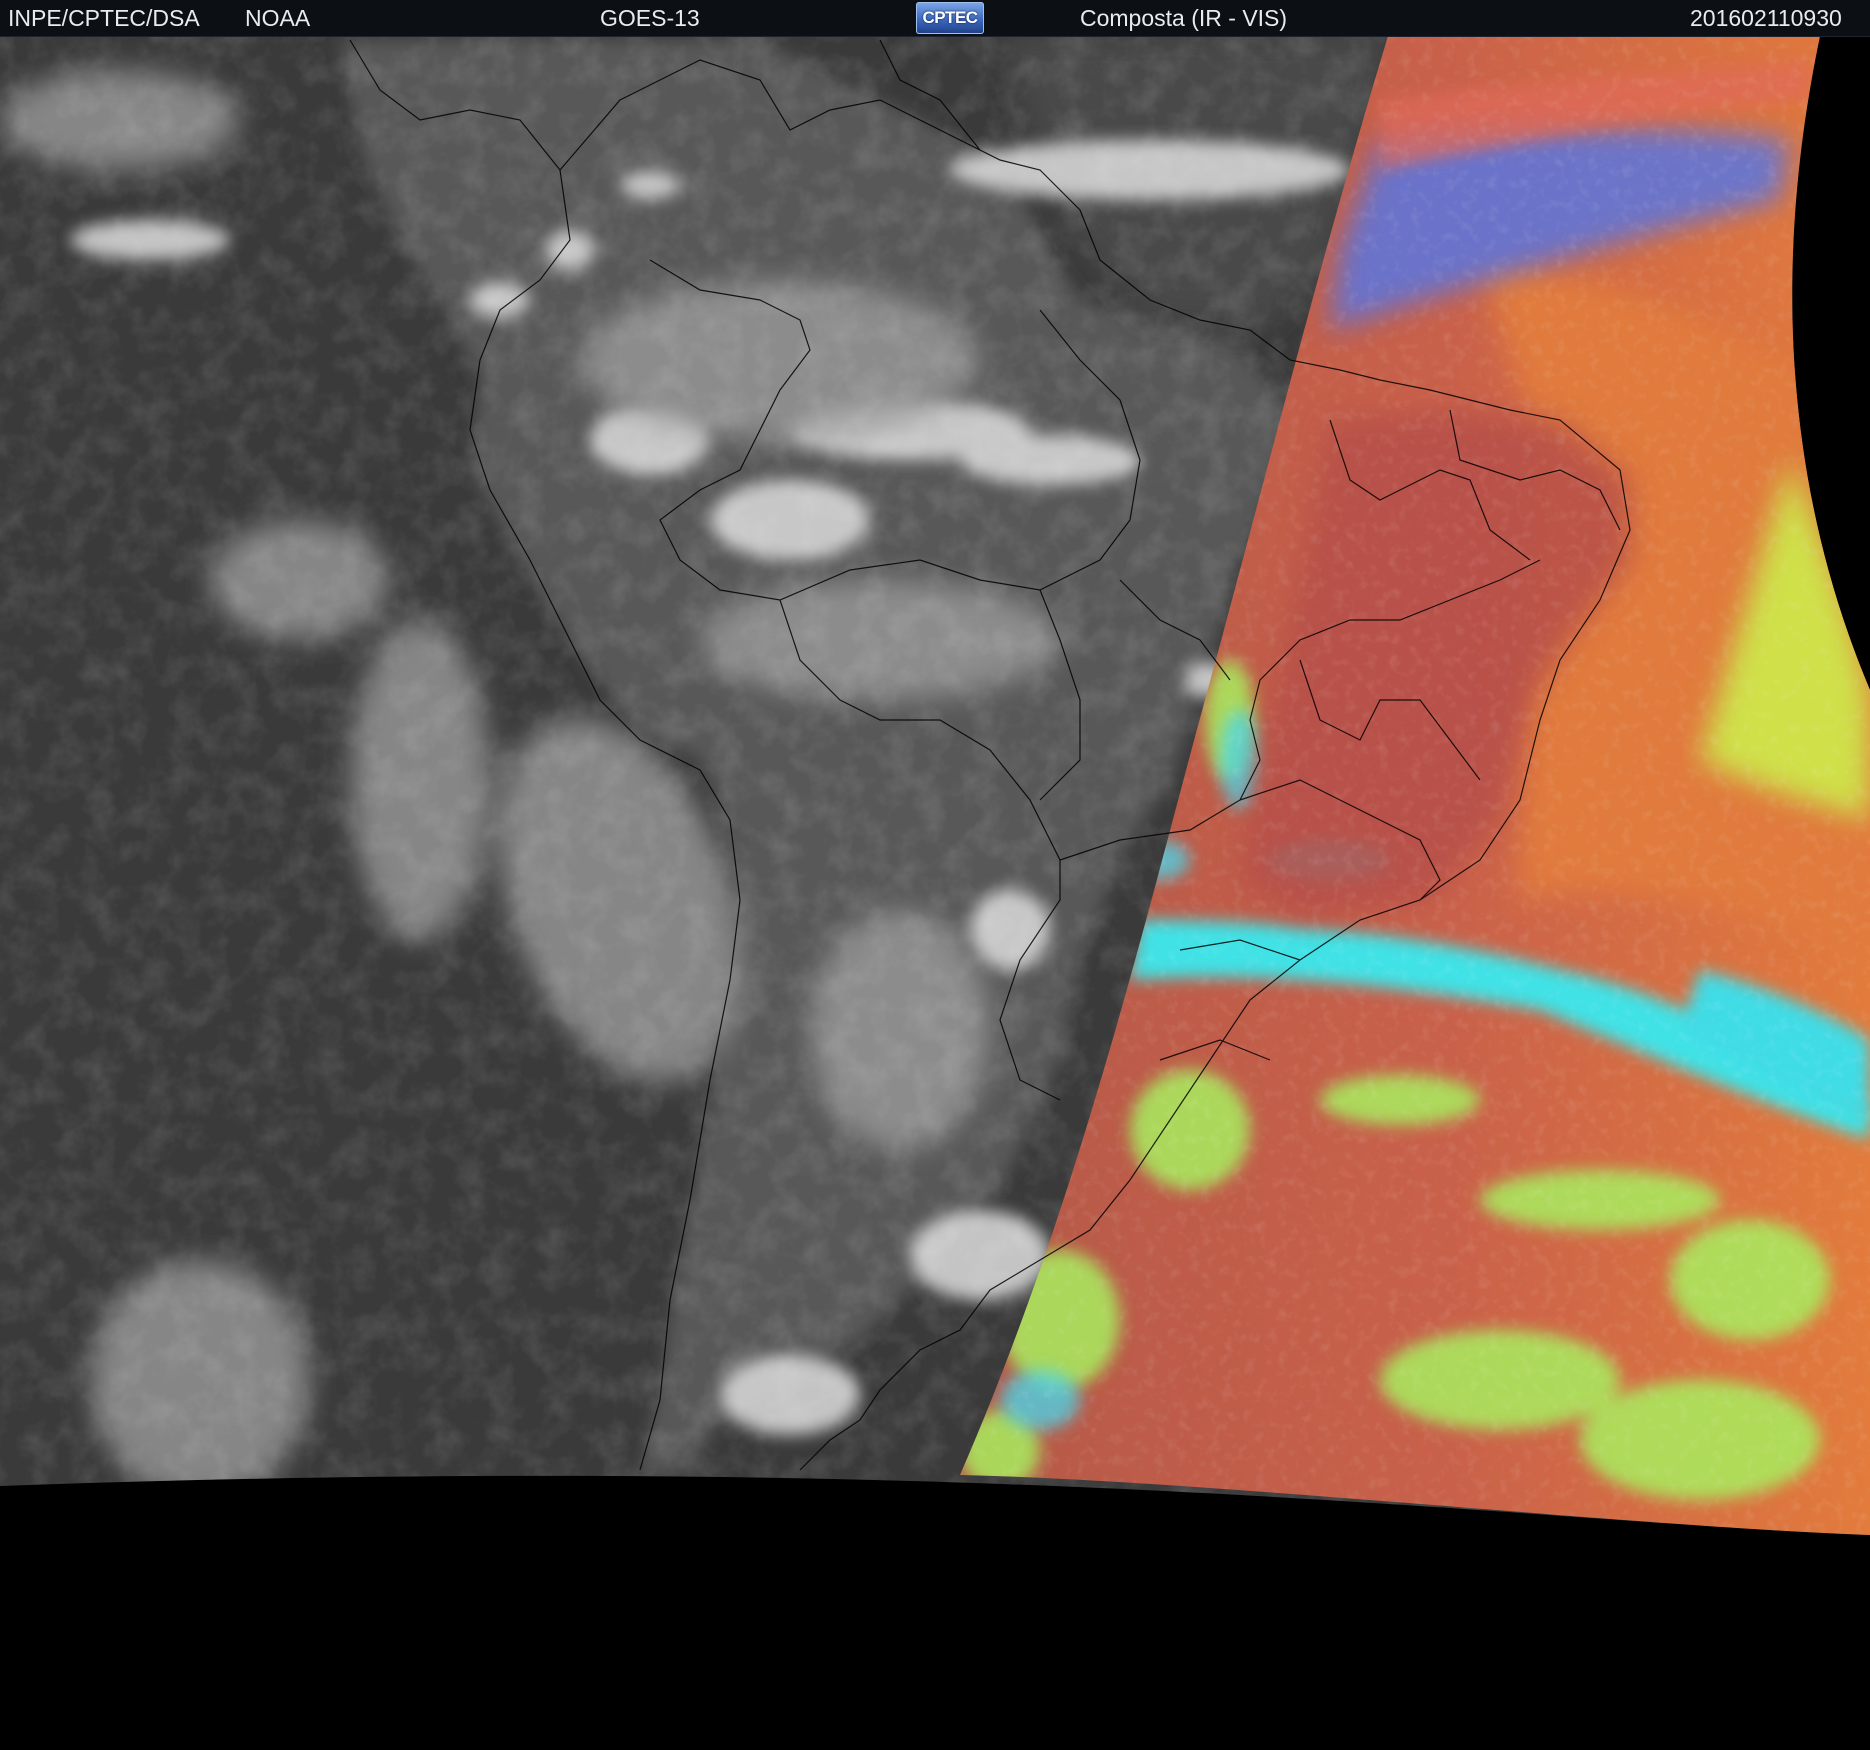  Describe the element at coordinates (104, 18) in the screenshot. I see `agency-label: INPE/CPTEC/DSA` at that location.